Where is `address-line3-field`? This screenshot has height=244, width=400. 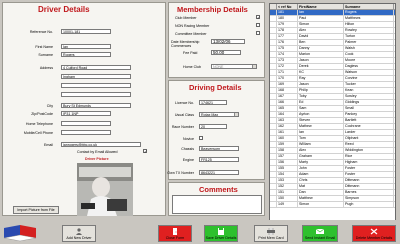
address-line3-field is located at coordinates (96, 85).